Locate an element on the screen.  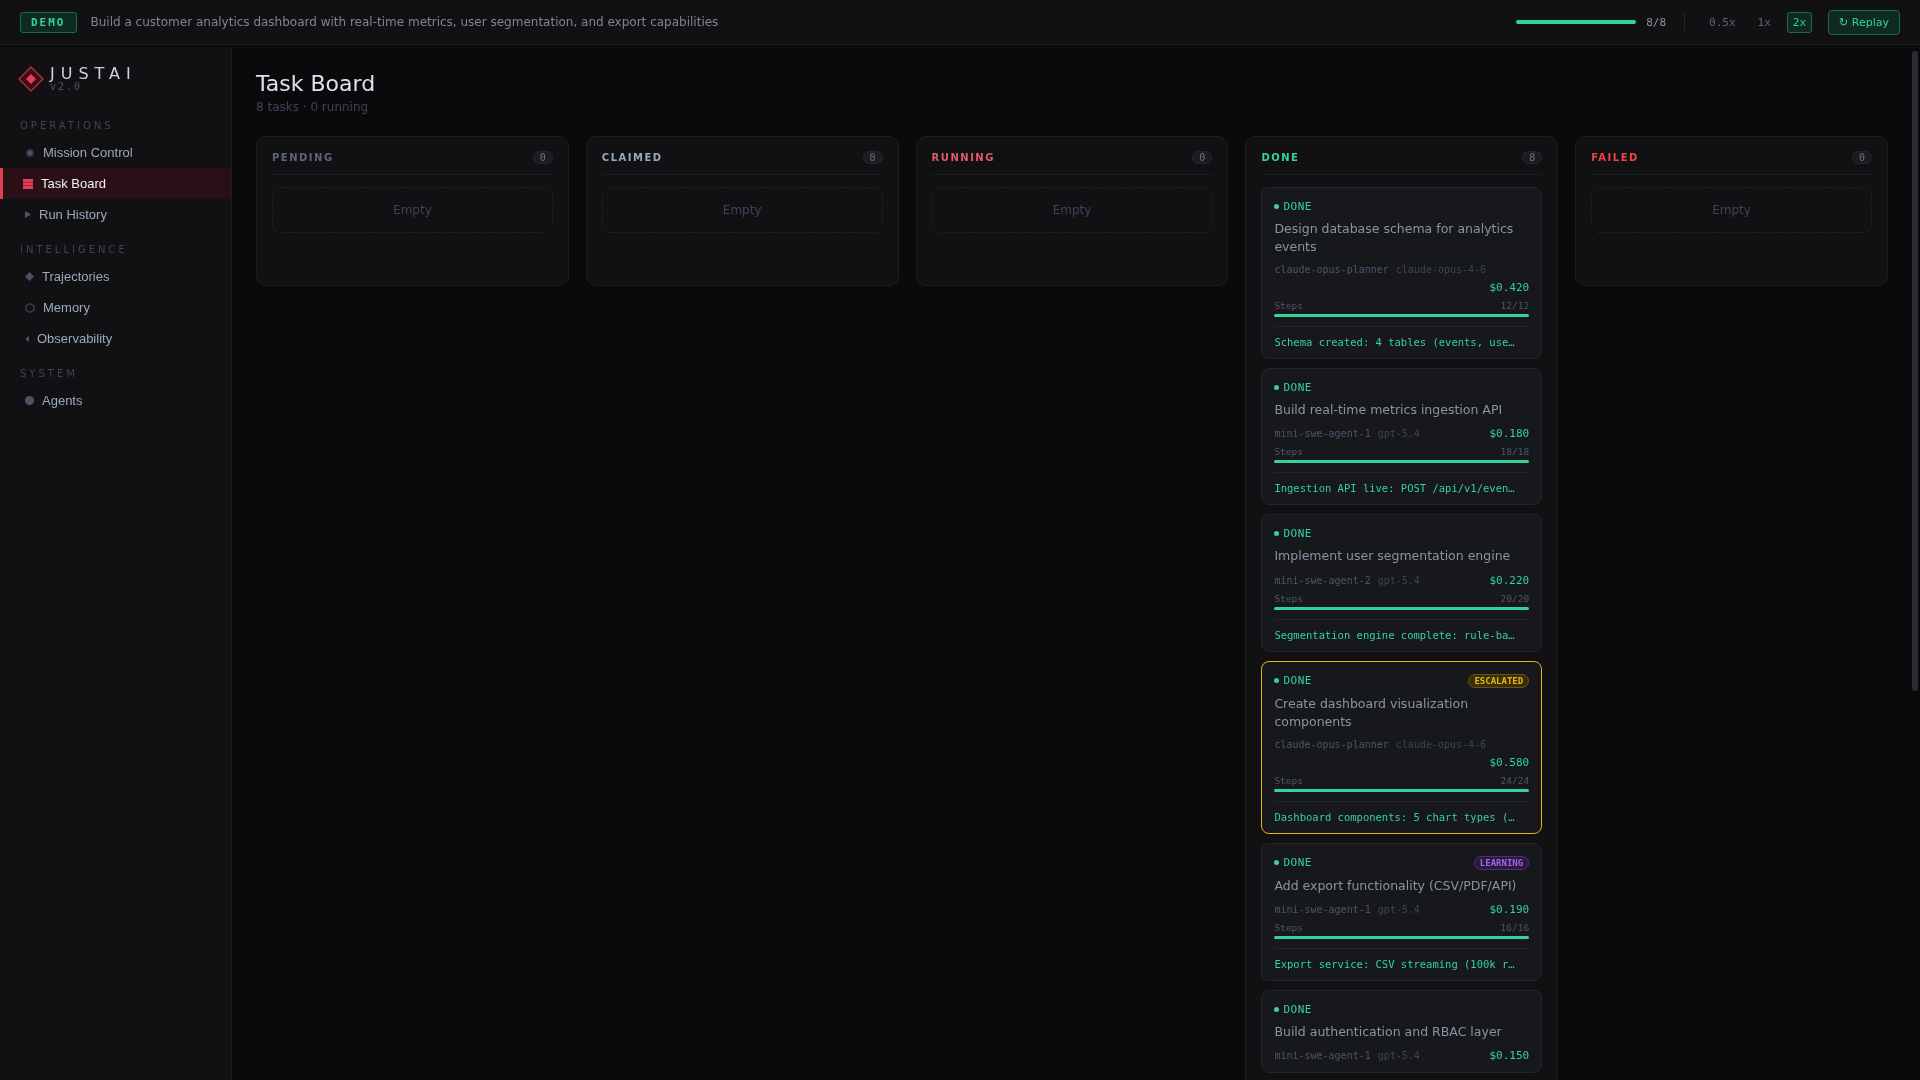
cost-value: $0.180 is located at coordinates (1509, 434).